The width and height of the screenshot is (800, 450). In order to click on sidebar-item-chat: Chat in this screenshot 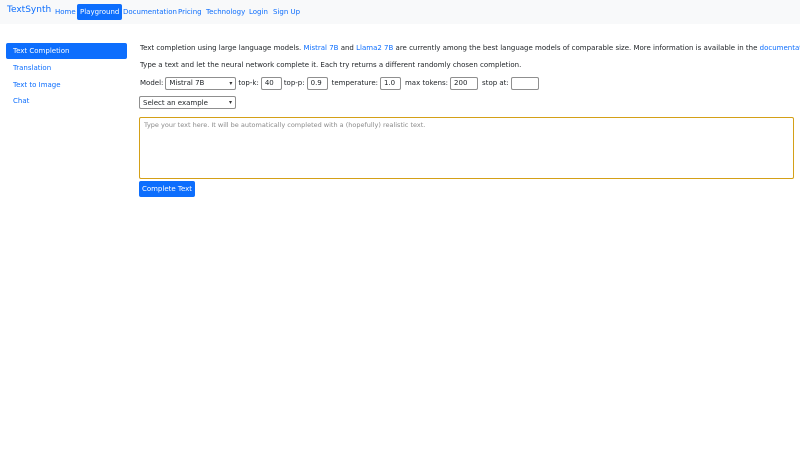, I will do `click(66, 101)`.